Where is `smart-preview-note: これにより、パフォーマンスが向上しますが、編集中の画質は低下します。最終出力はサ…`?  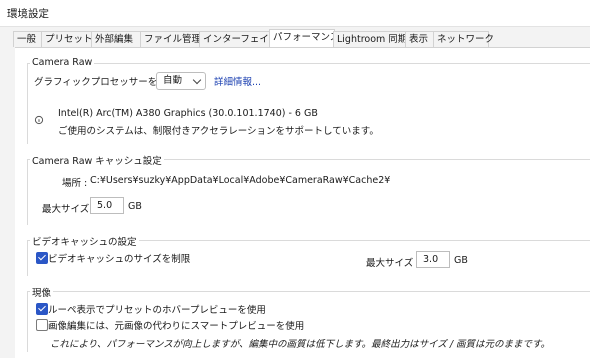
smart-preview-note: これにより、パフォーマンスが向上しますが、編集中の画質は低下します。最終出力はサ… is located at coordinates (300, 344).